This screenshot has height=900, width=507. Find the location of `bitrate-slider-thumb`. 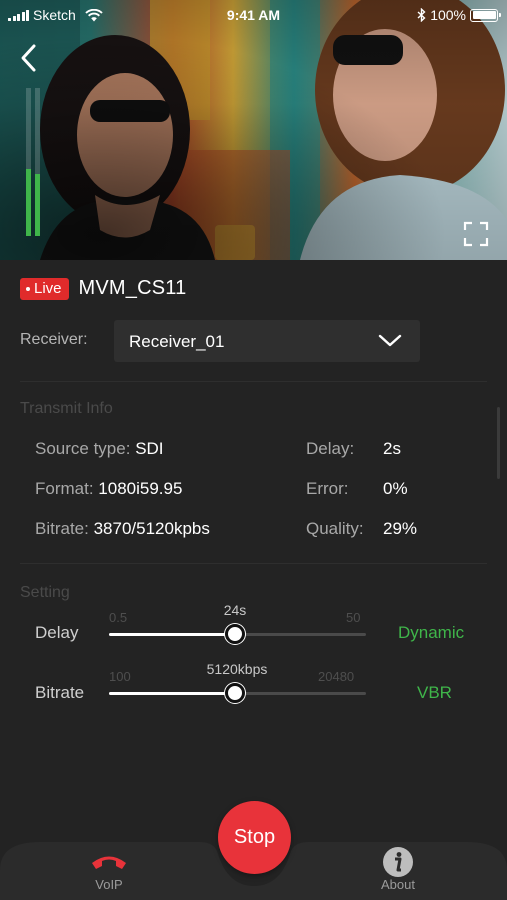

bitrate-slider-thumb is located at coordinates (234, 693).